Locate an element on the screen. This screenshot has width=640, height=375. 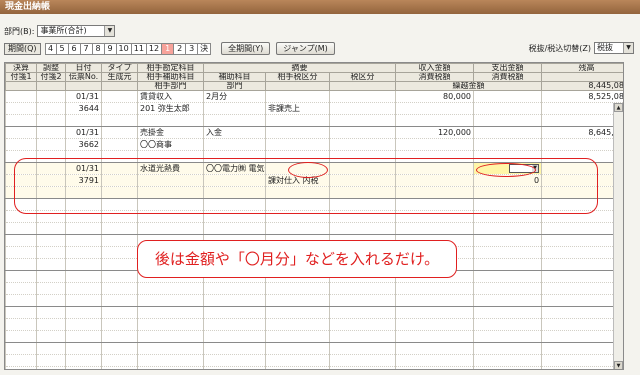
col-header: 相手勘定科目 is located at coordinates (170, 68).